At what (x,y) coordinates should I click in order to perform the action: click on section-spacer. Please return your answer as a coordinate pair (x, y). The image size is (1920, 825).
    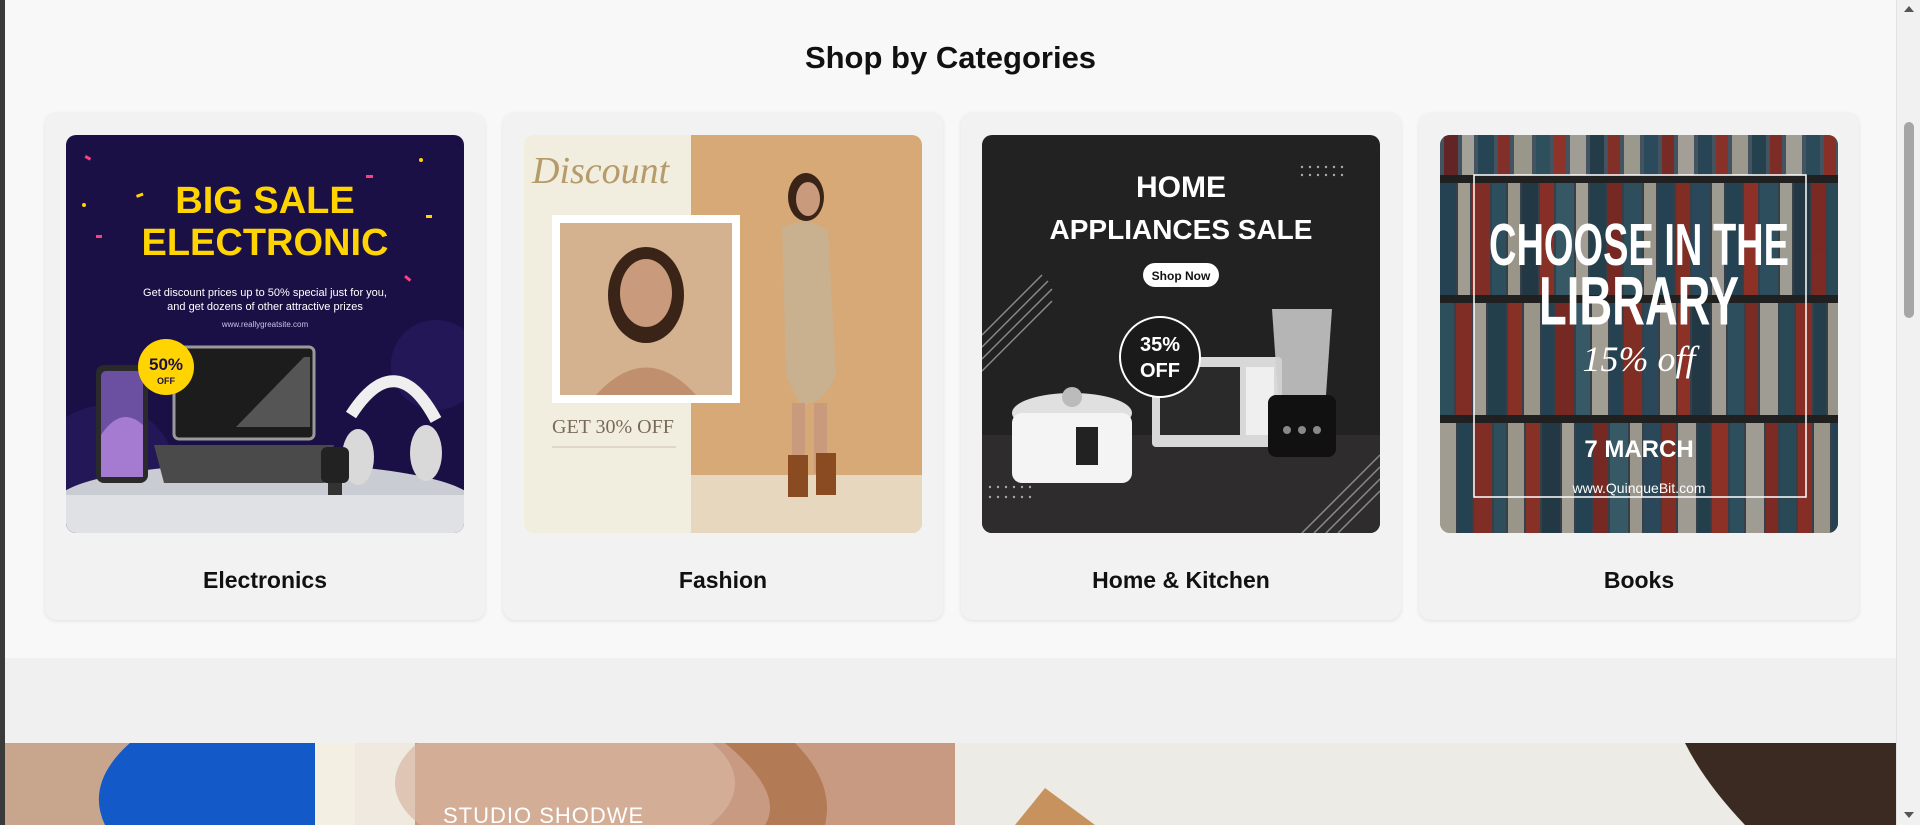
    Looking at the image, I should click on (950, 700).